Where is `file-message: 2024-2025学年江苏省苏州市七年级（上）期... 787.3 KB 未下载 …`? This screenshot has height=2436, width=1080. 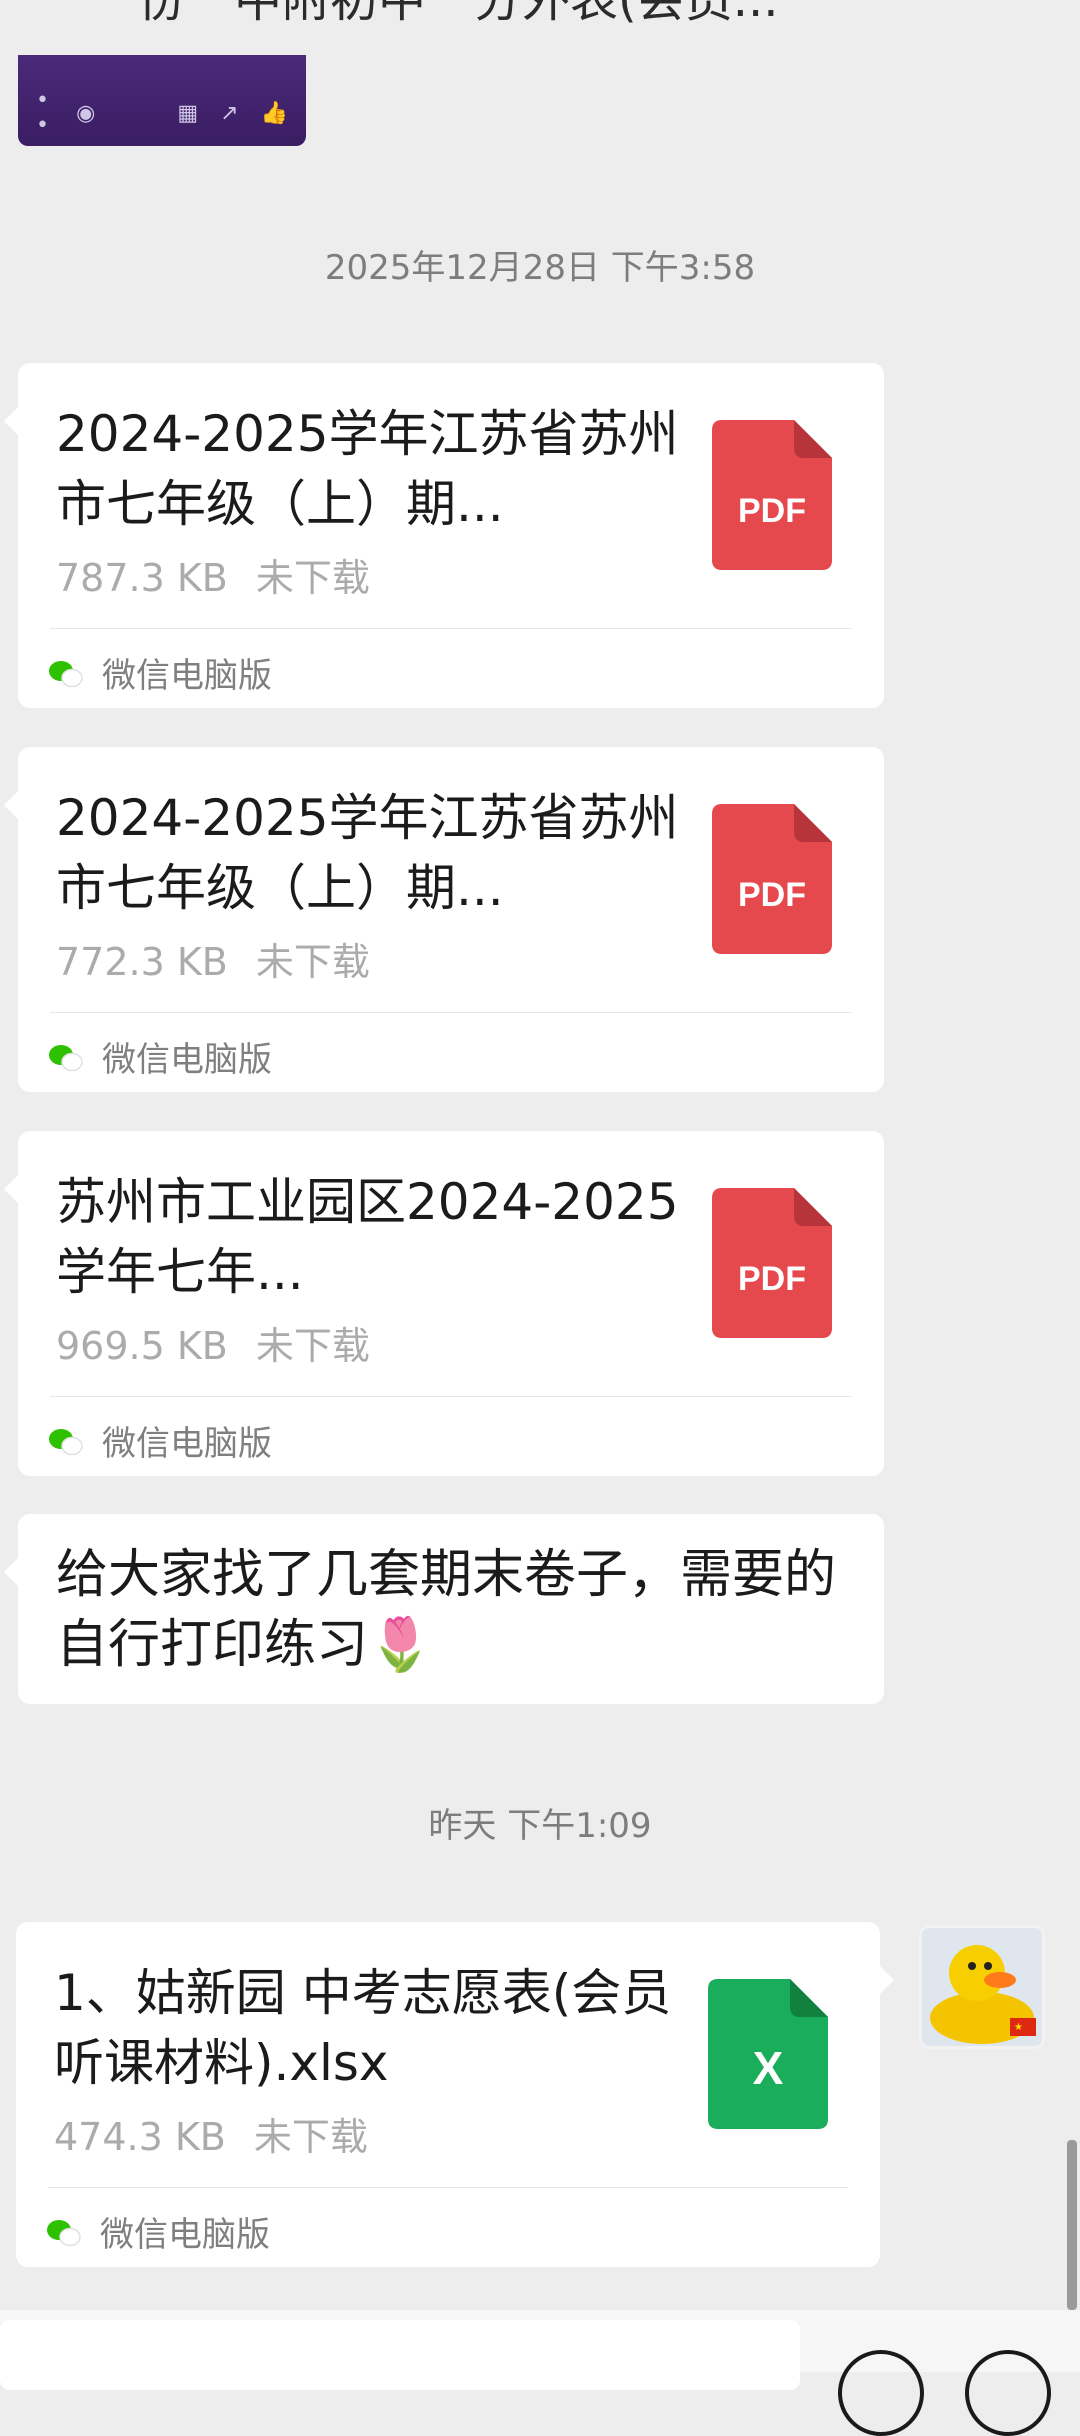 file-message: 2024-2025学年江苏省苏州市七年级（上）期... 787.3 KB 未下载 … is located at coordinates (444, 535).